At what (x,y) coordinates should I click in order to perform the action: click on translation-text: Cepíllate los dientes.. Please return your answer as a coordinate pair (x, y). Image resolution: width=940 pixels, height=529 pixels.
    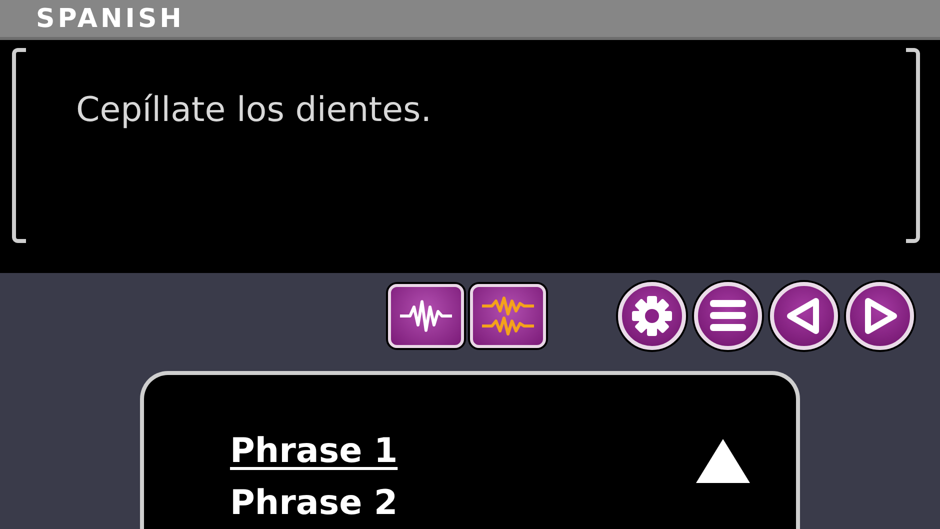
    Looking at the image, I should click on (254, 110).